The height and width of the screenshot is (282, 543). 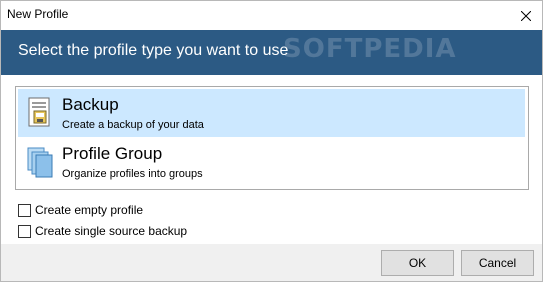 I want to click on title-bar: New Profile, so click(x=271, y=15).